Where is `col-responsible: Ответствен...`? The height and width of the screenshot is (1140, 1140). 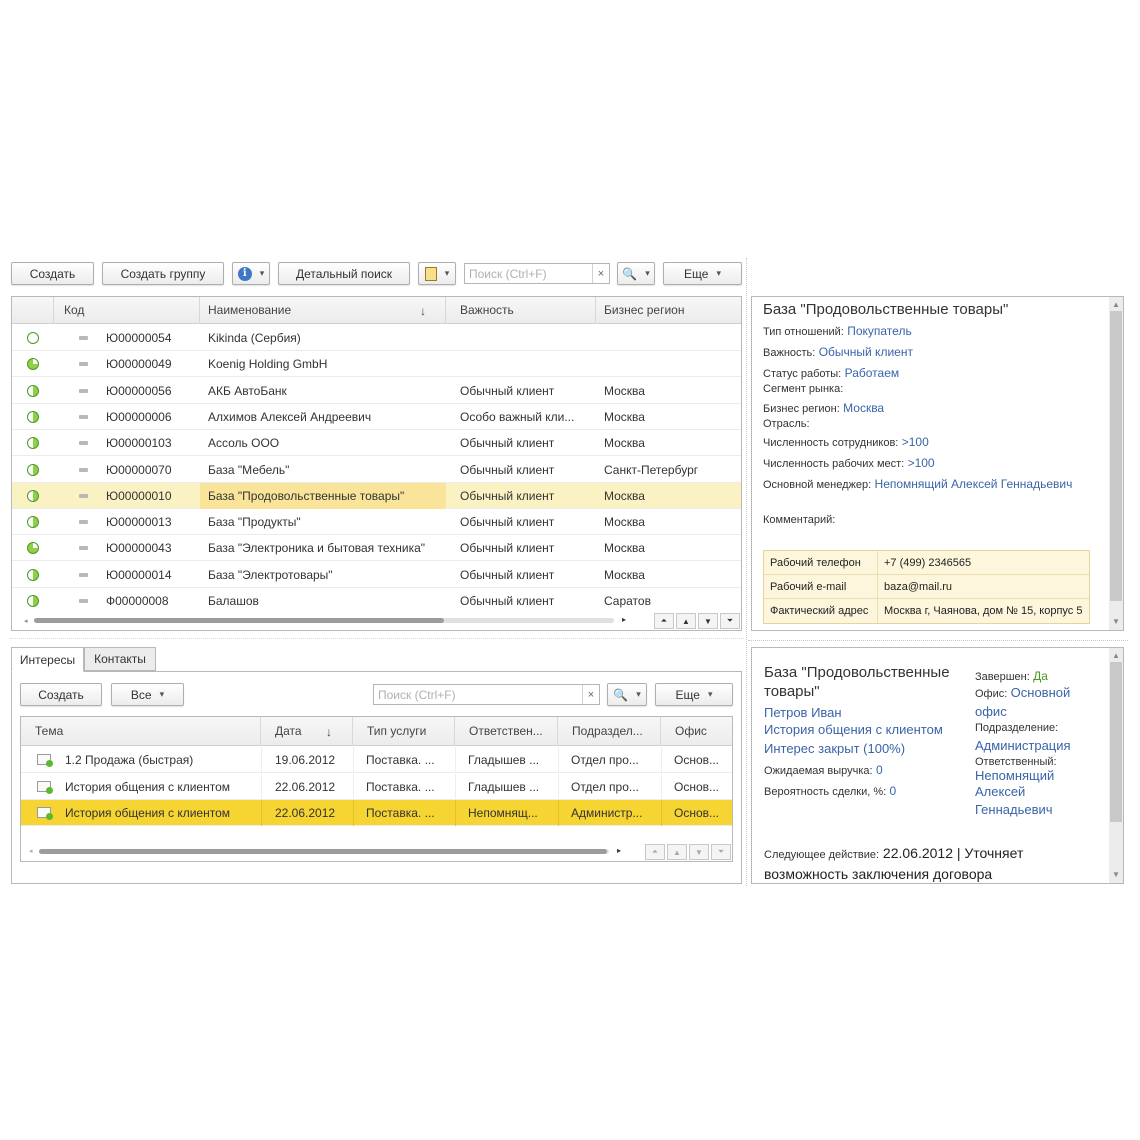 col-responsible: Ответствен... is located at coordinates (506, 731).